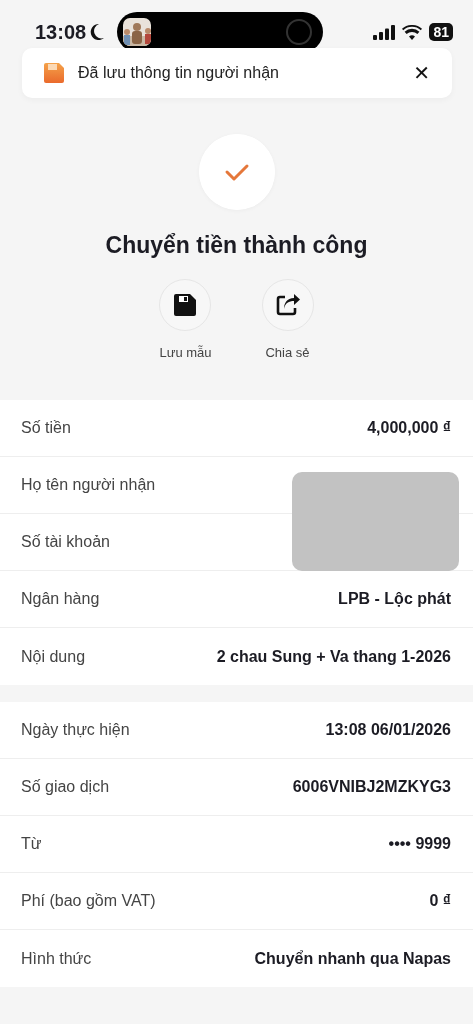 This screenshot has width=473, height=1024. What do you see at coordinates (236, 172) in the screenshot?
I see `check-icon` at bounding box center [236, 172].